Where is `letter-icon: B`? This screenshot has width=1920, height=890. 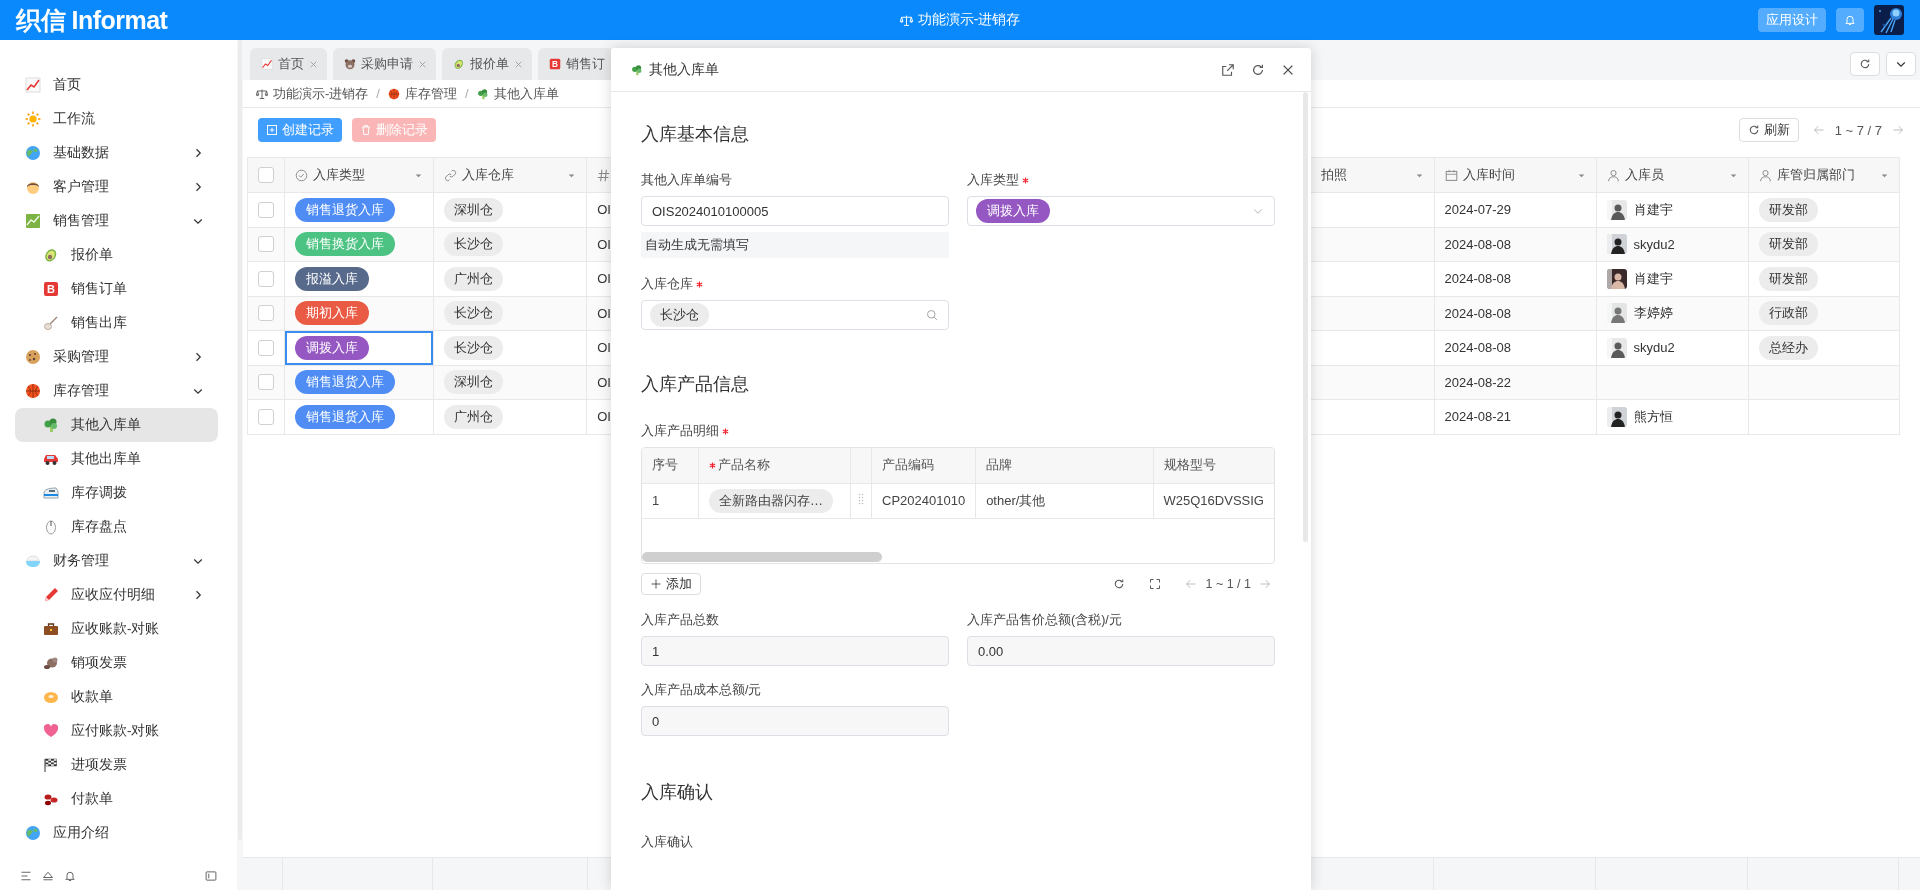 letter-icon: B is located at coordinates (555, 64).